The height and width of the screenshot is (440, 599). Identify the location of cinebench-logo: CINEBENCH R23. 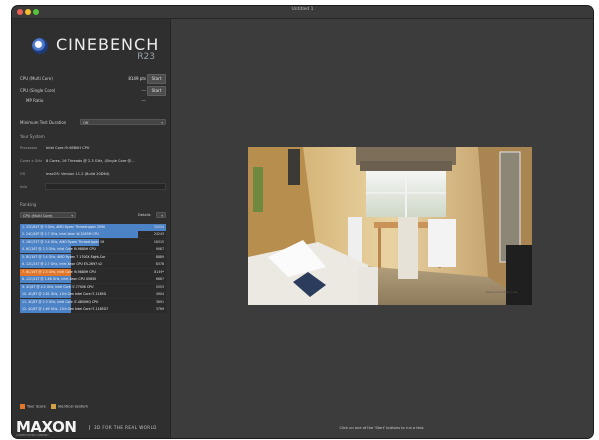
(96, 52).